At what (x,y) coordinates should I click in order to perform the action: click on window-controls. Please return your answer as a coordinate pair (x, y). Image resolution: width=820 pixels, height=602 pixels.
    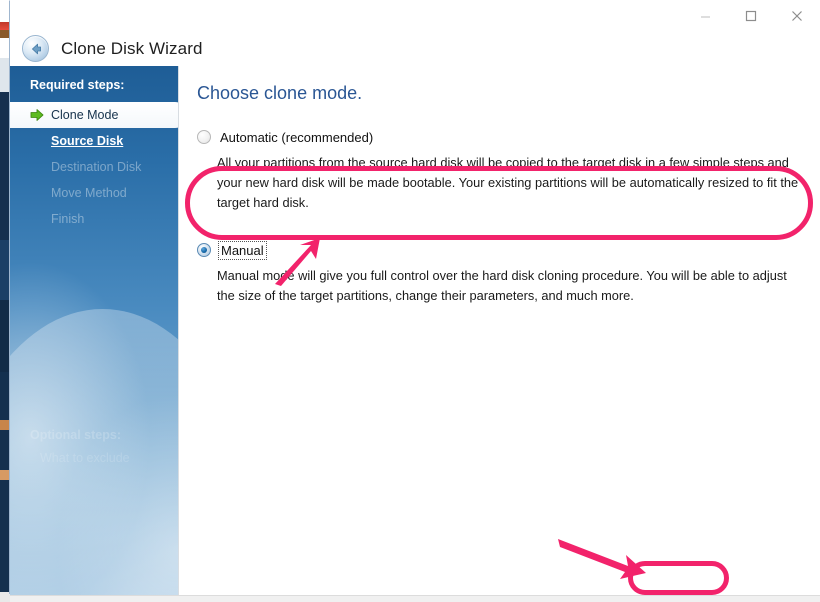
    Looking at the image, I should click on (751, 16).